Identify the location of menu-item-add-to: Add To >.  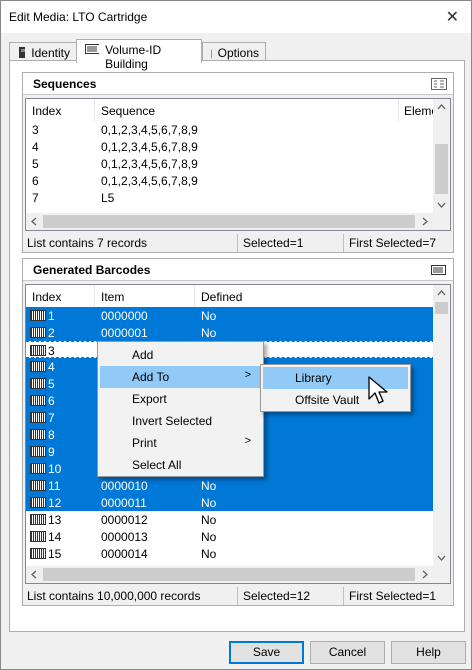
(180, 377).